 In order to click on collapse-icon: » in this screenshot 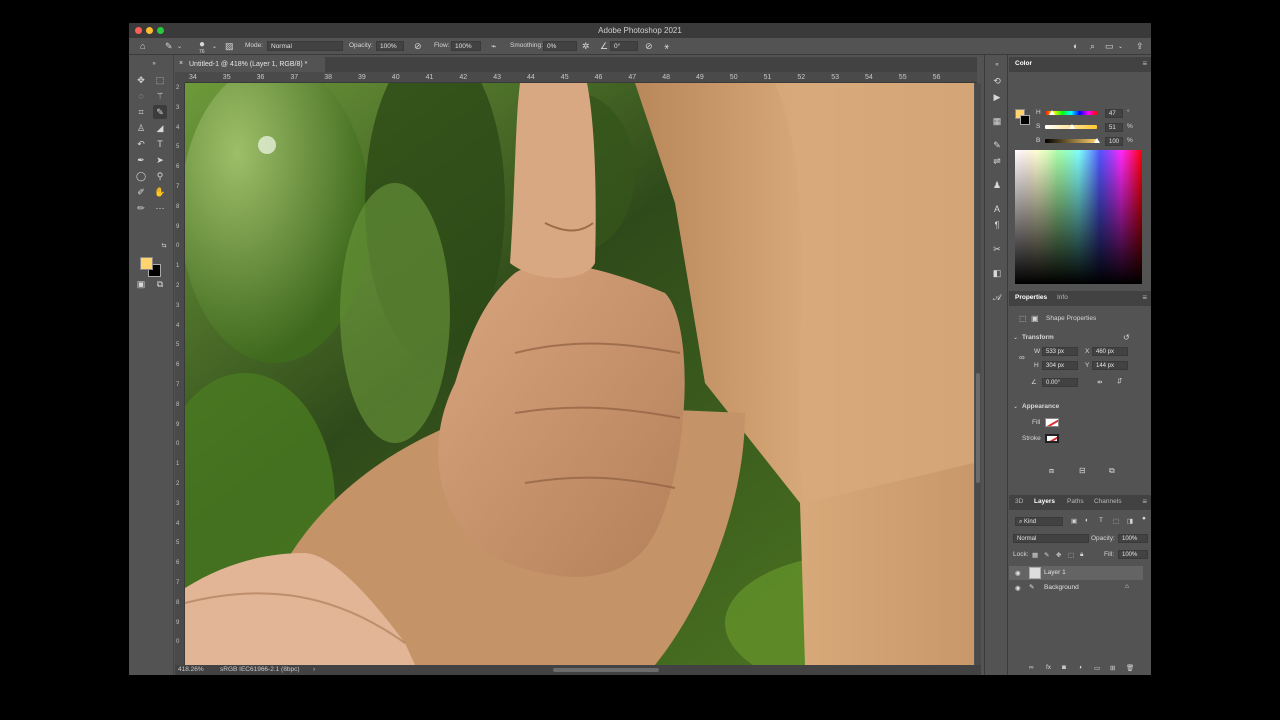, I will do `click(154, 64)`.